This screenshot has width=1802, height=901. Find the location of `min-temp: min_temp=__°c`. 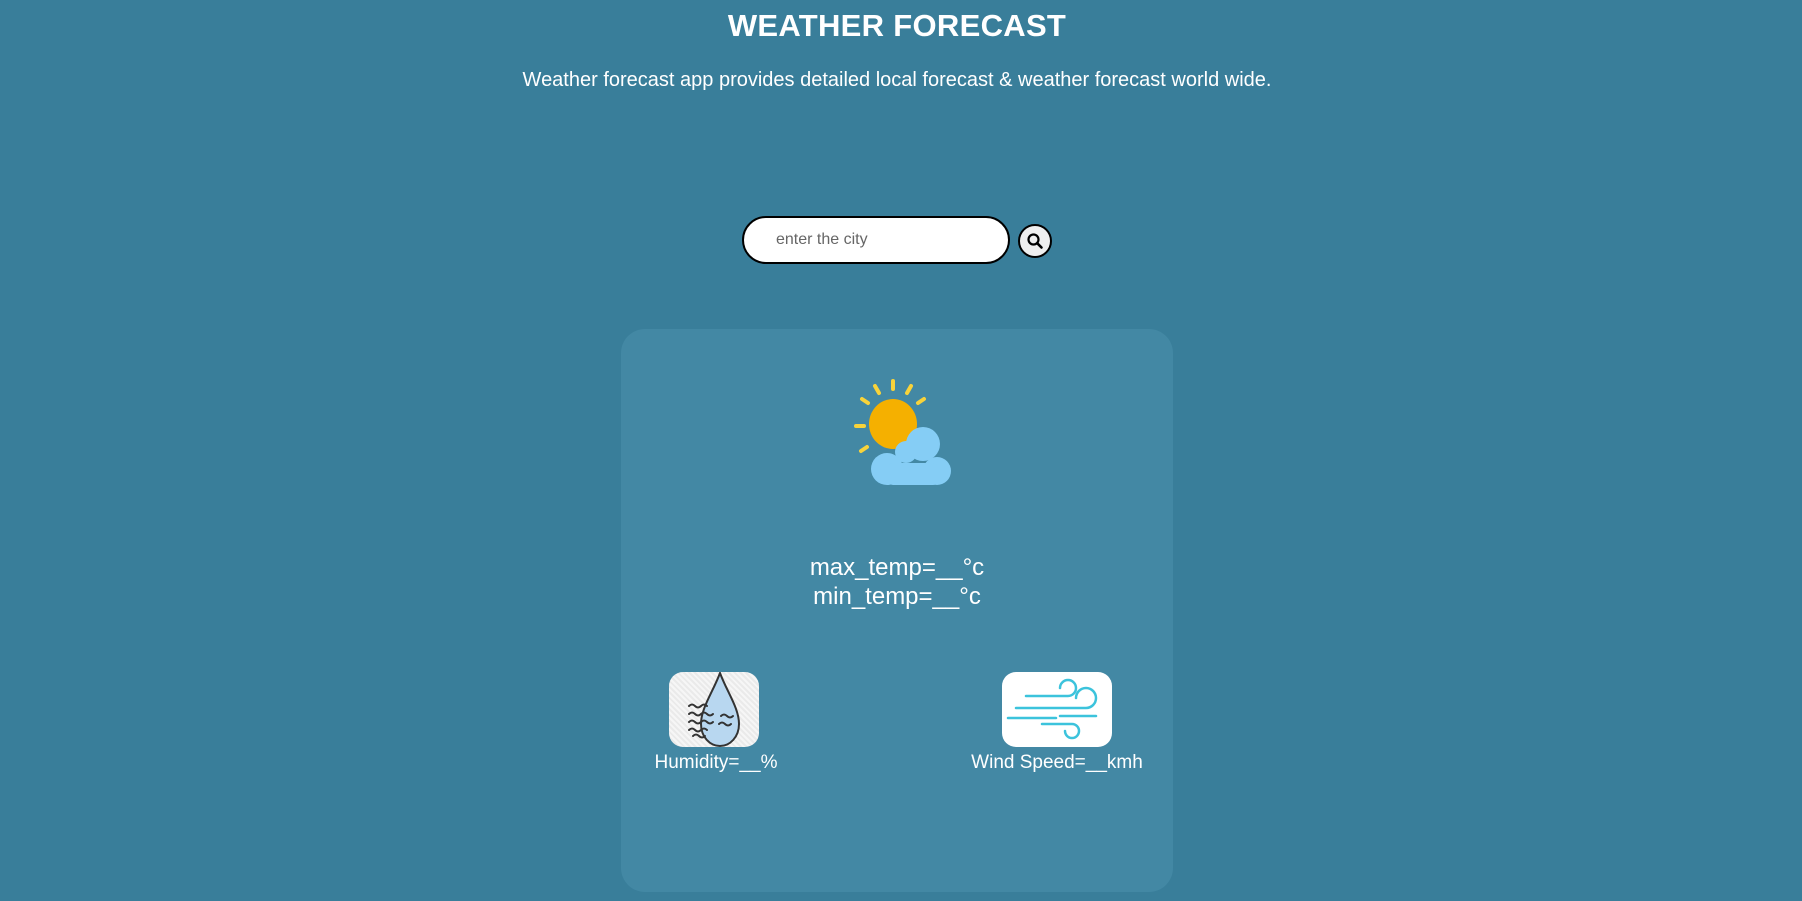

min-temp: min_temp=__°c is located at coordinates (897, 596).